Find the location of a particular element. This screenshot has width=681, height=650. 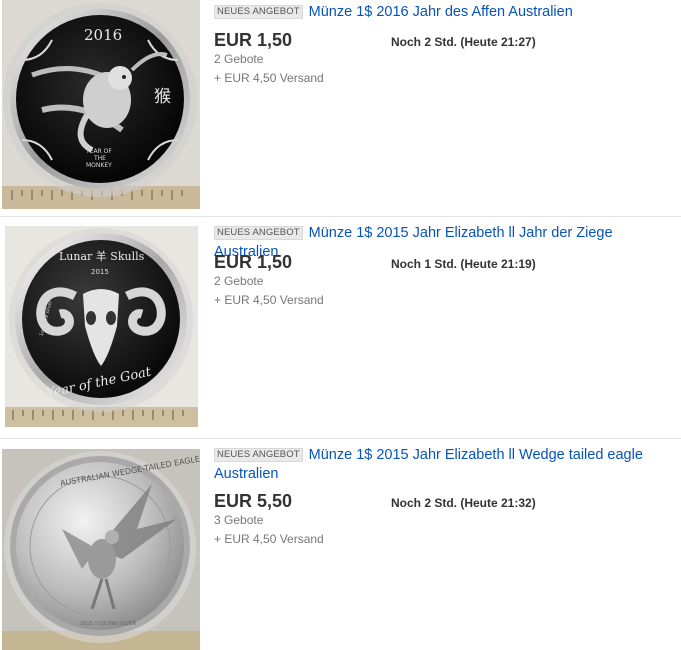

bid-count: 3 Gebote is located at coordinates (239, 520).